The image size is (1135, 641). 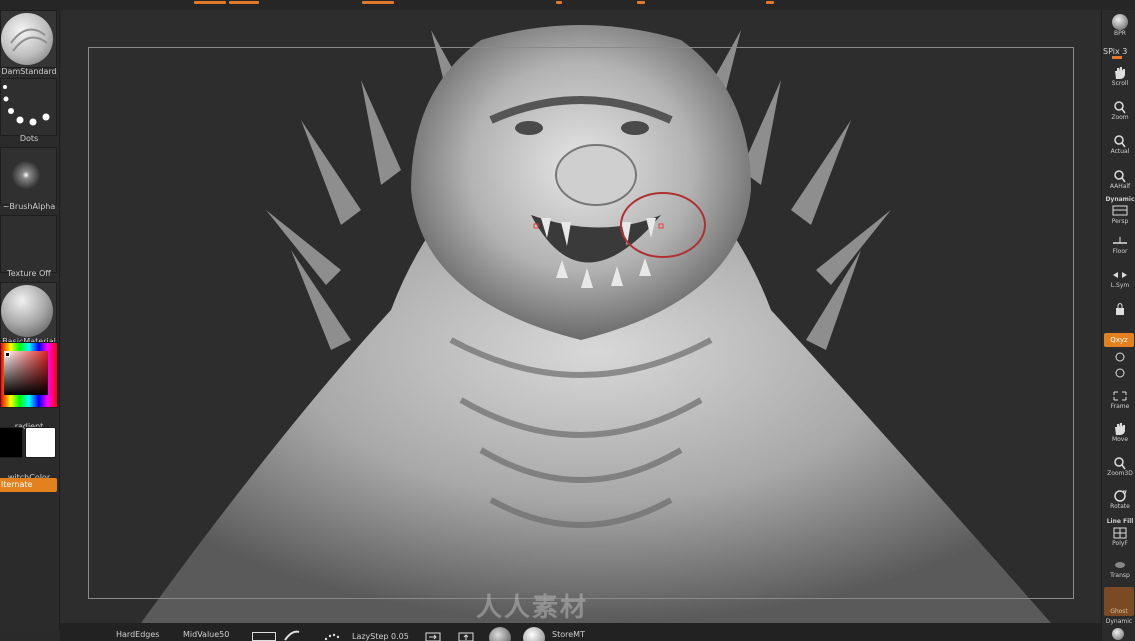 What do you see at coordinates (292, 635) in the screenshot?
I see `stroke-curve-icon` at bounding box center [292, 635].